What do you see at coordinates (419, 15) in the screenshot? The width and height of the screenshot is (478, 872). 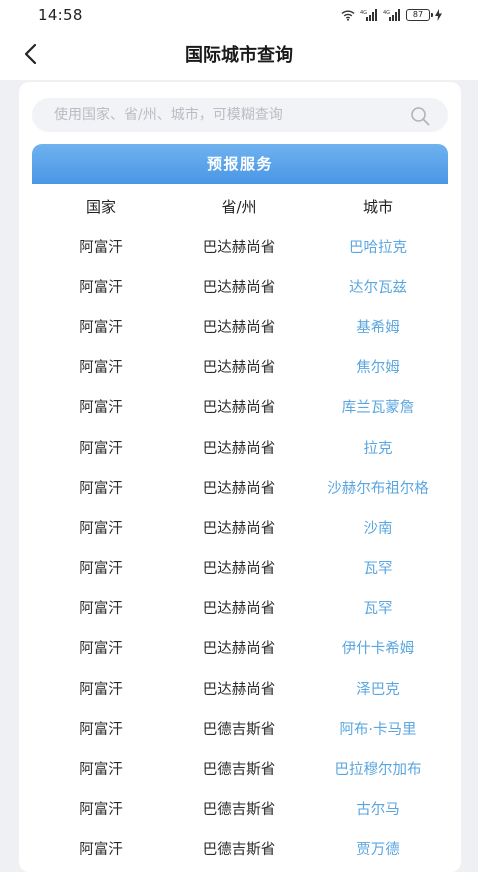 I see `battery-icon: 87` at bounding box center [419, 15].